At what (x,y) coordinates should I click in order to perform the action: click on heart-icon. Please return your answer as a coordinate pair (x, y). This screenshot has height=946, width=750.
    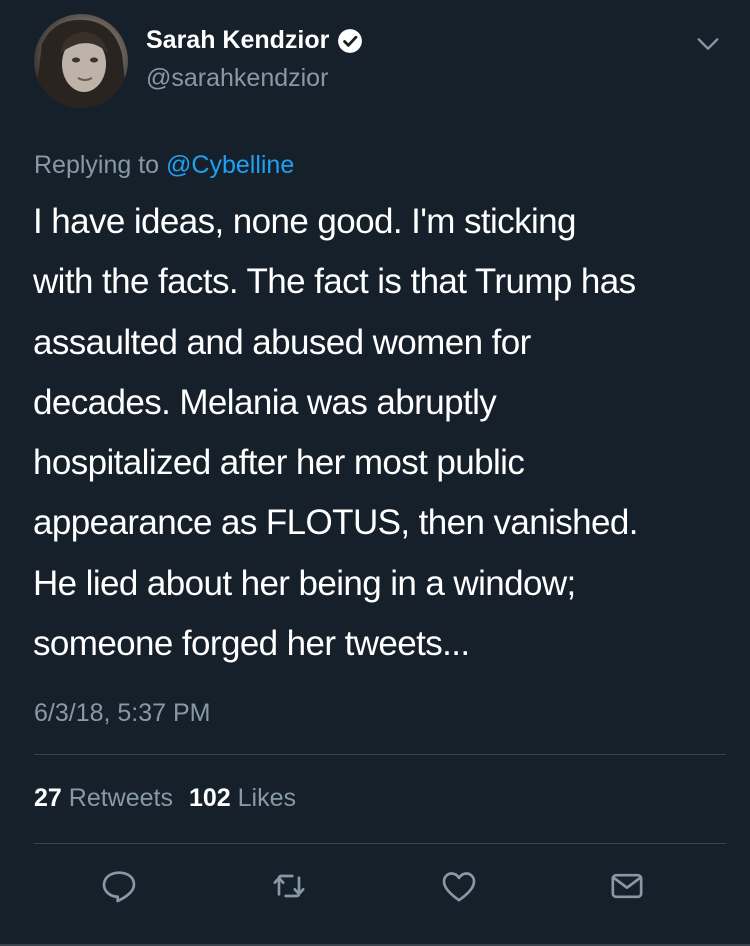
    Looking at the image, I should click on (459, 887).